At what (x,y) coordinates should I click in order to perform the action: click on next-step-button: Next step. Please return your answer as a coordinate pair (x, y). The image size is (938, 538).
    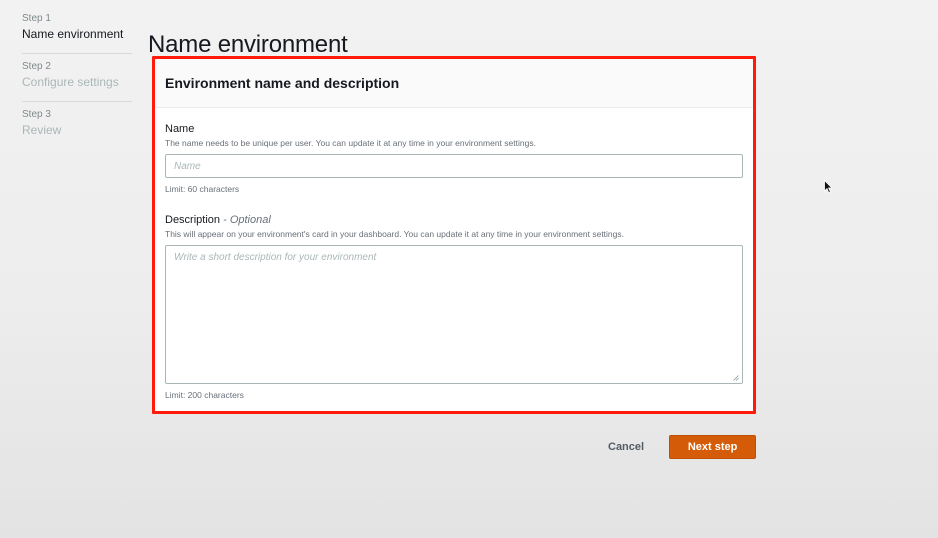
    Looking at the image, I should click on (713, 447).